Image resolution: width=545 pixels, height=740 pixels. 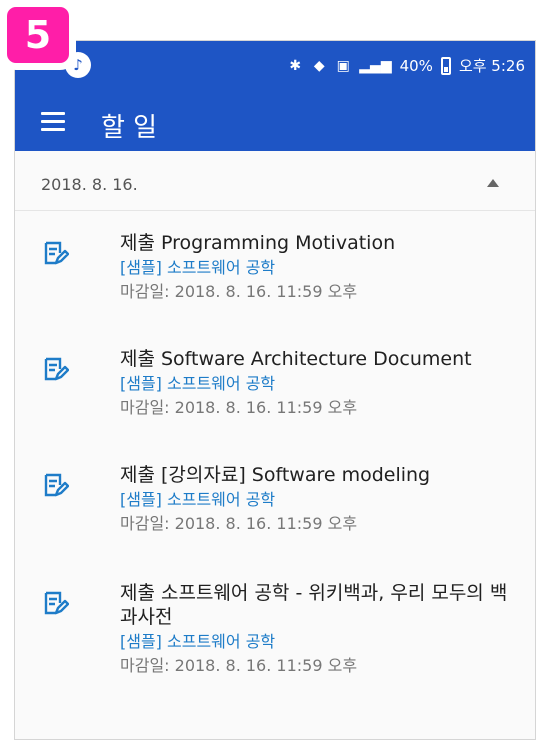 What do you see at coordinates (491, 66) in the screenshot?
I see `status-time: 오후 5:26` at bounding box center [491, 66].